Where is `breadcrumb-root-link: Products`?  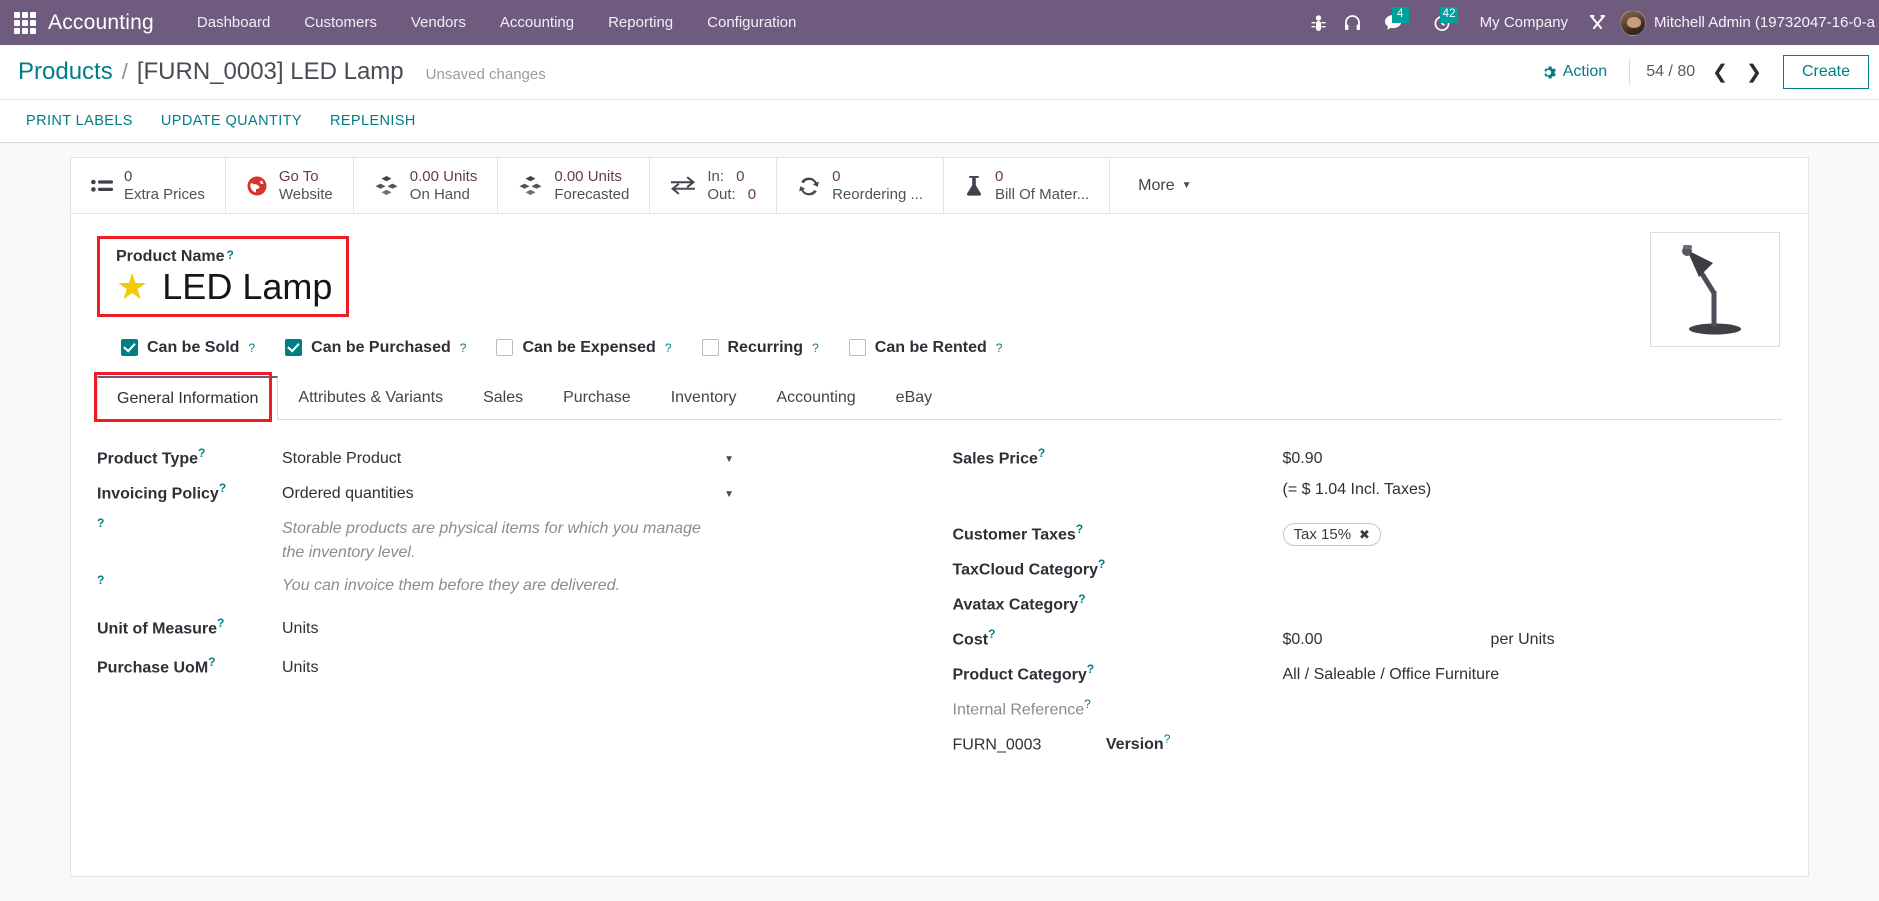
breadcrumb-root-link: Products is located at coordinates (65, 72).